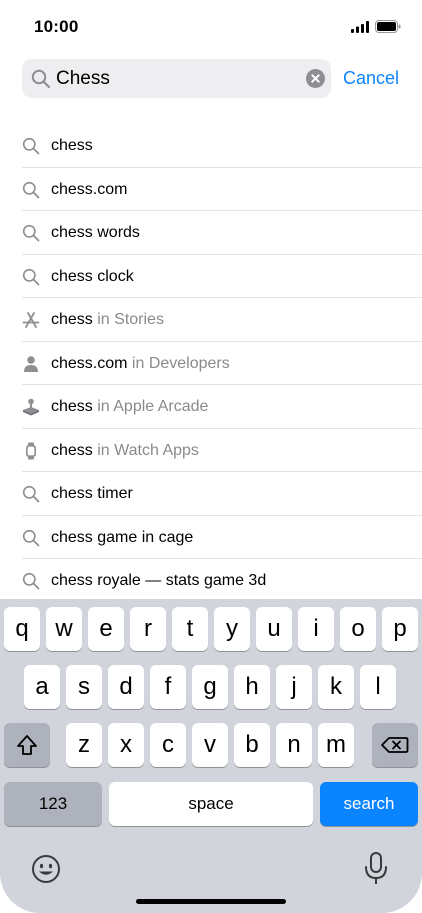  I want to click on emoji-icon, so click(46, 869).